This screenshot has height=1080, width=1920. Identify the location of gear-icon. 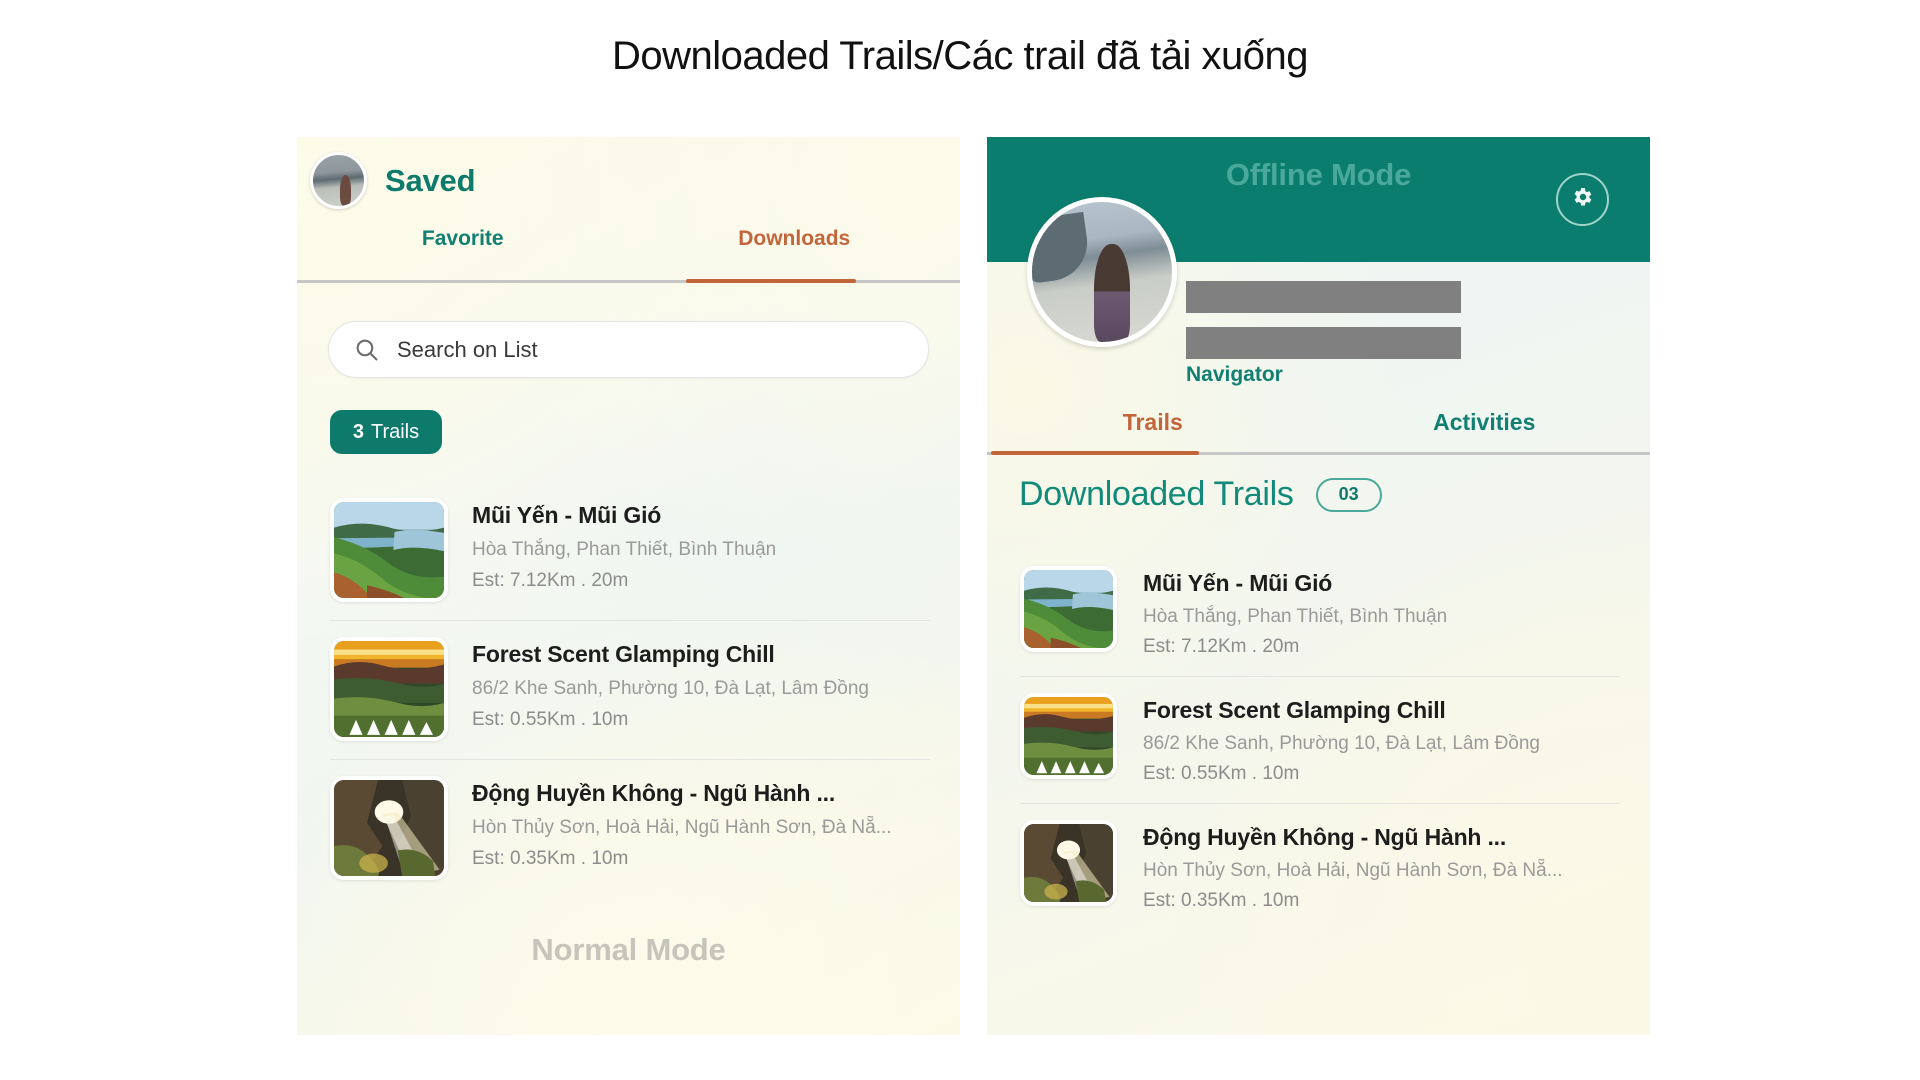
(1583, 199).